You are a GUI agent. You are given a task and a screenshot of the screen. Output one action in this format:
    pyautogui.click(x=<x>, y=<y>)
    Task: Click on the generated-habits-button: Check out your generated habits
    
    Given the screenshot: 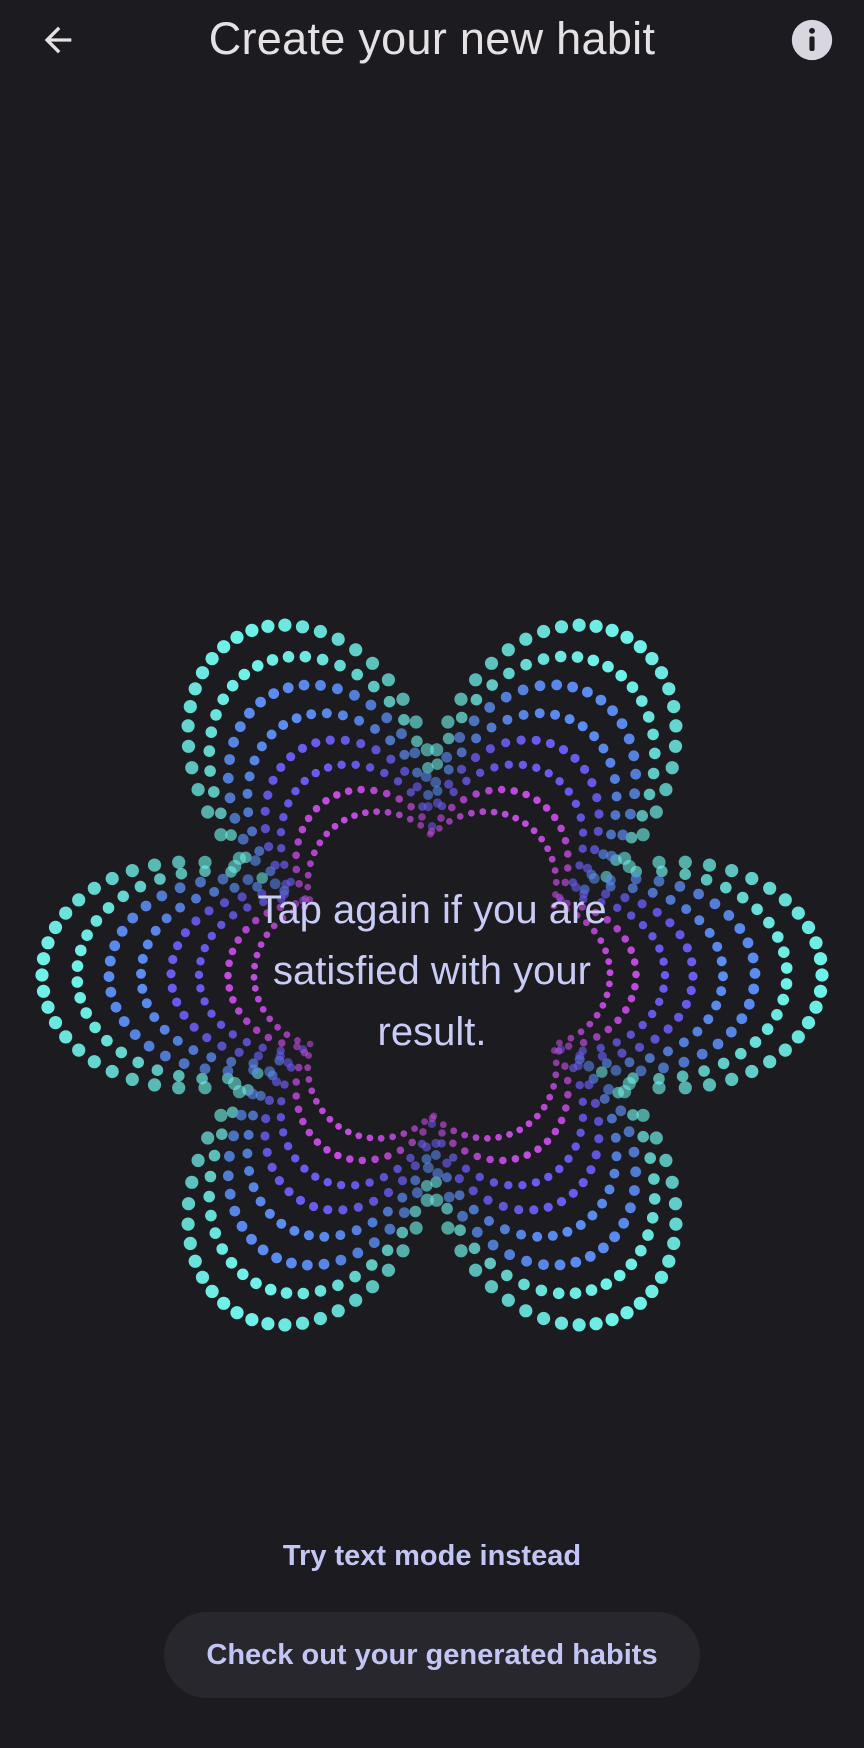 What is the action you would take?
    pyautogui.click(x=432, y=1655)
    